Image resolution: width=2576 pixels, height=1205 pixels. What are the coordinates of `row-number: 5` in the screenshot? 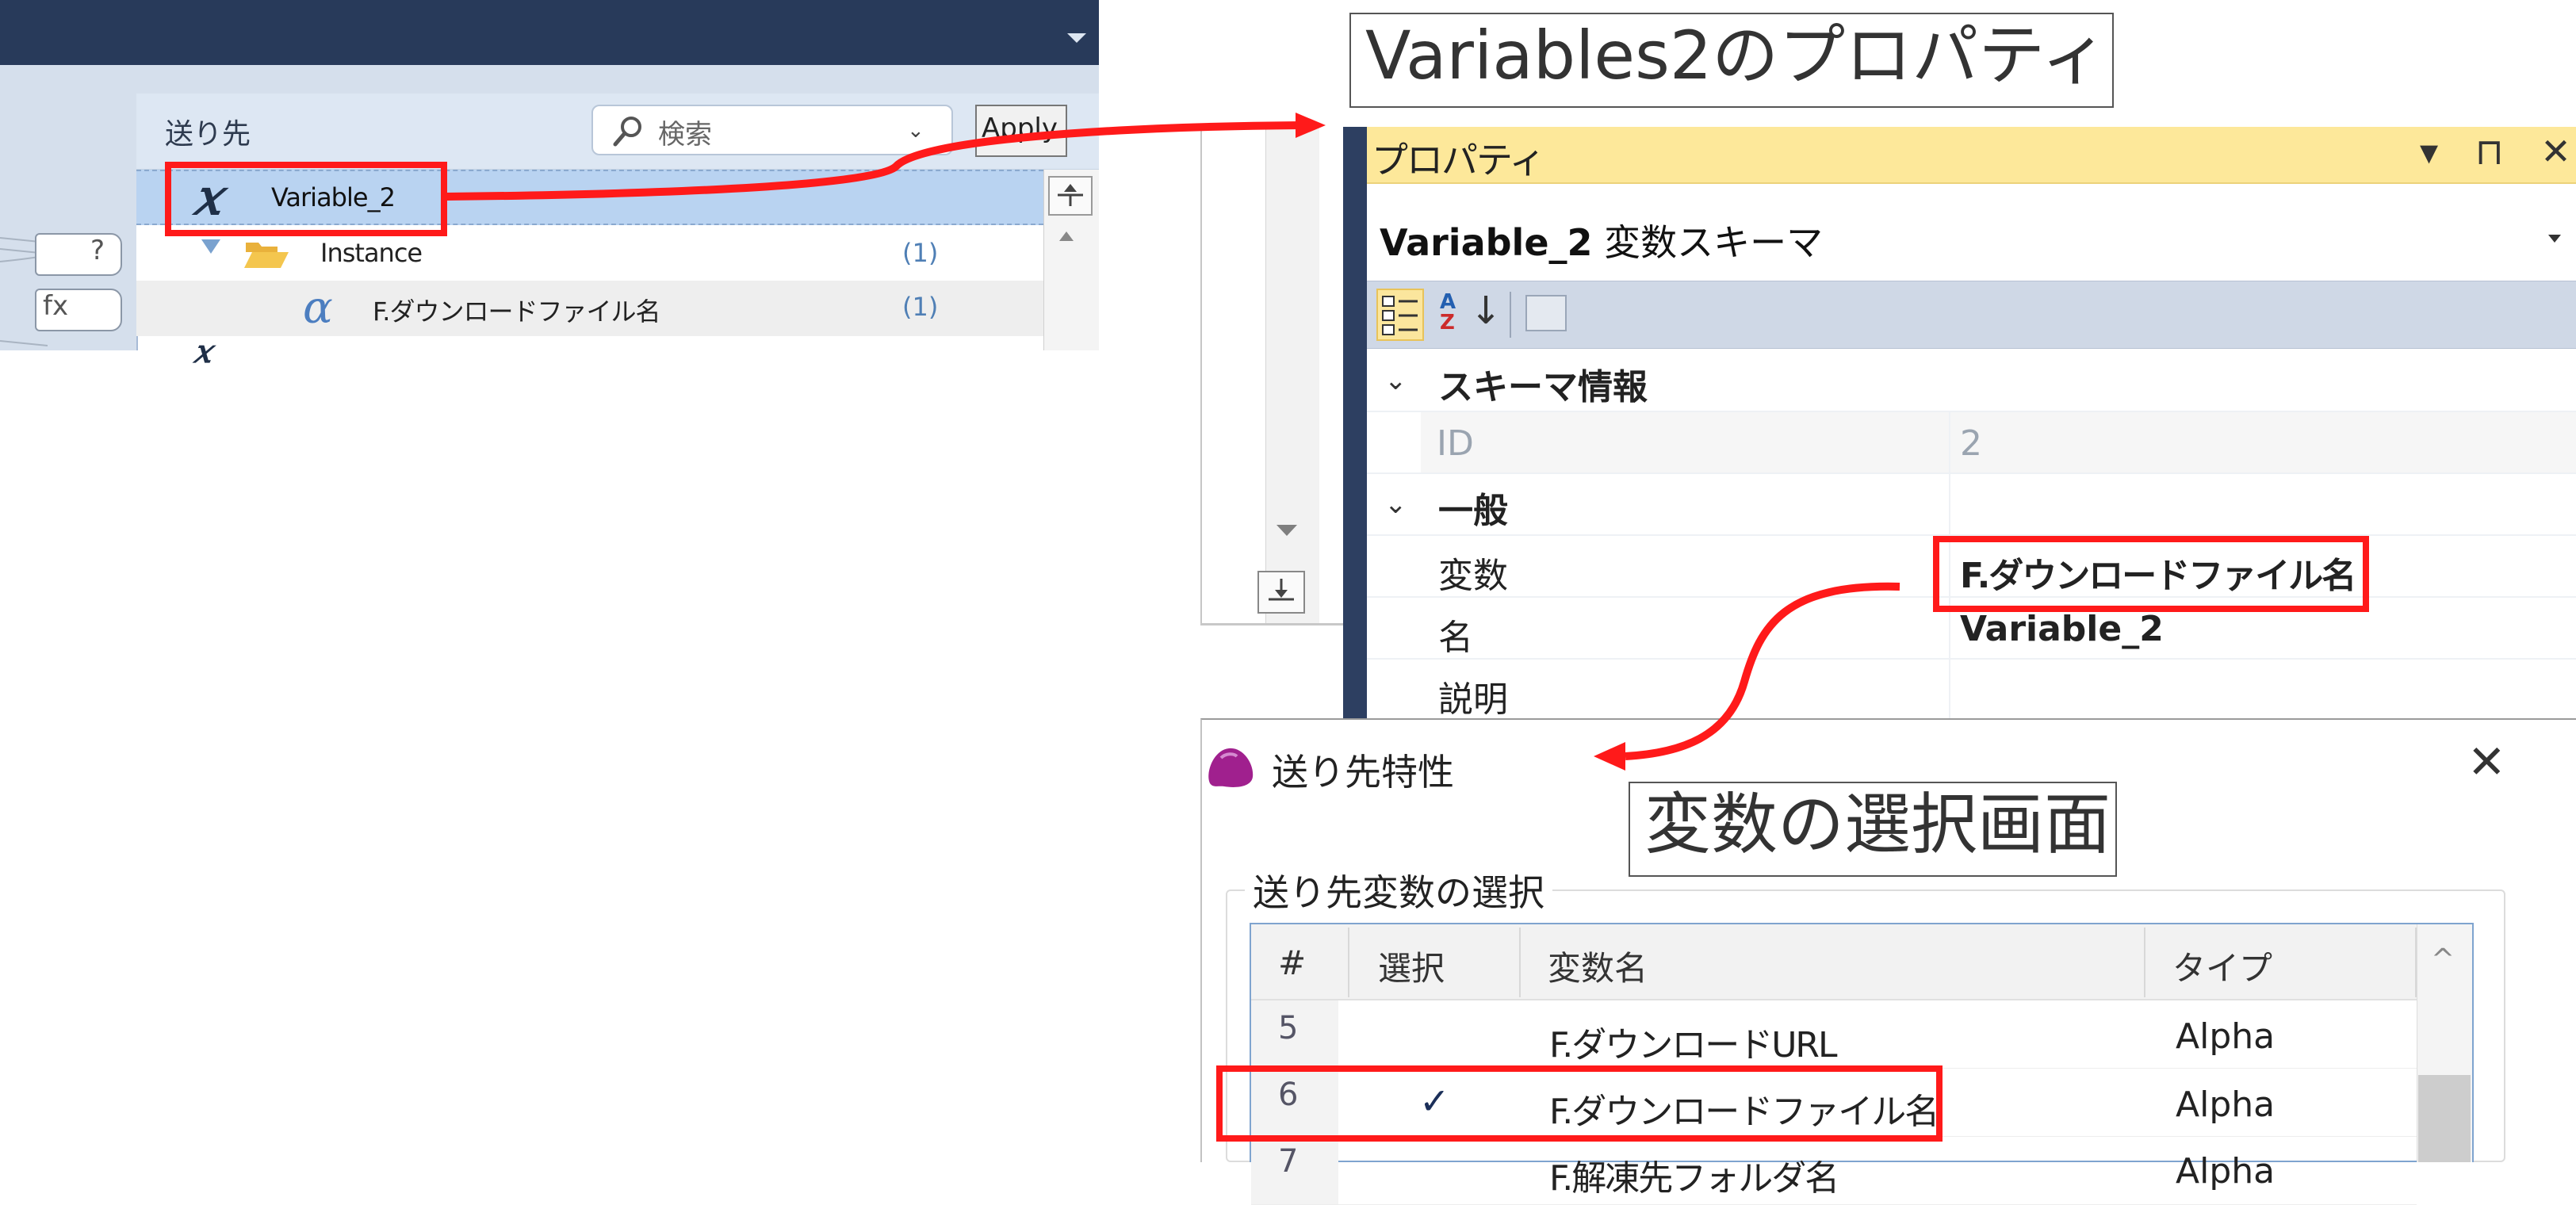 It's located at (1288, 1028).